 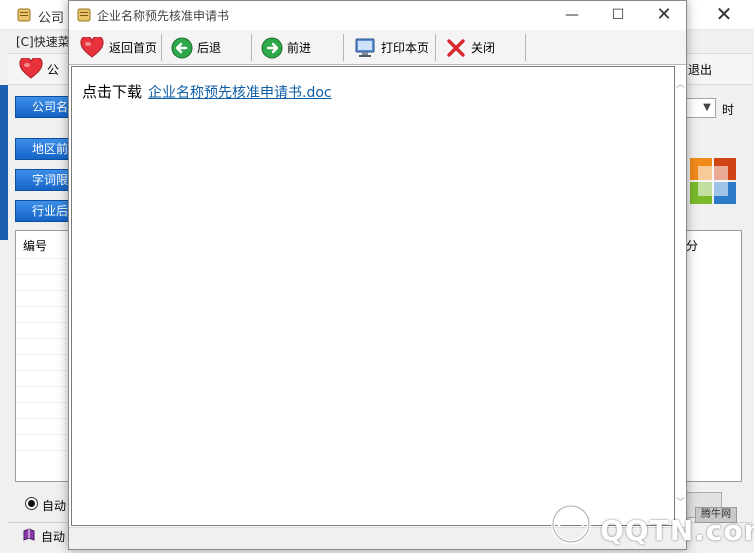 I want to click on qqtn-logo-icon, so click(x=571, y=524).